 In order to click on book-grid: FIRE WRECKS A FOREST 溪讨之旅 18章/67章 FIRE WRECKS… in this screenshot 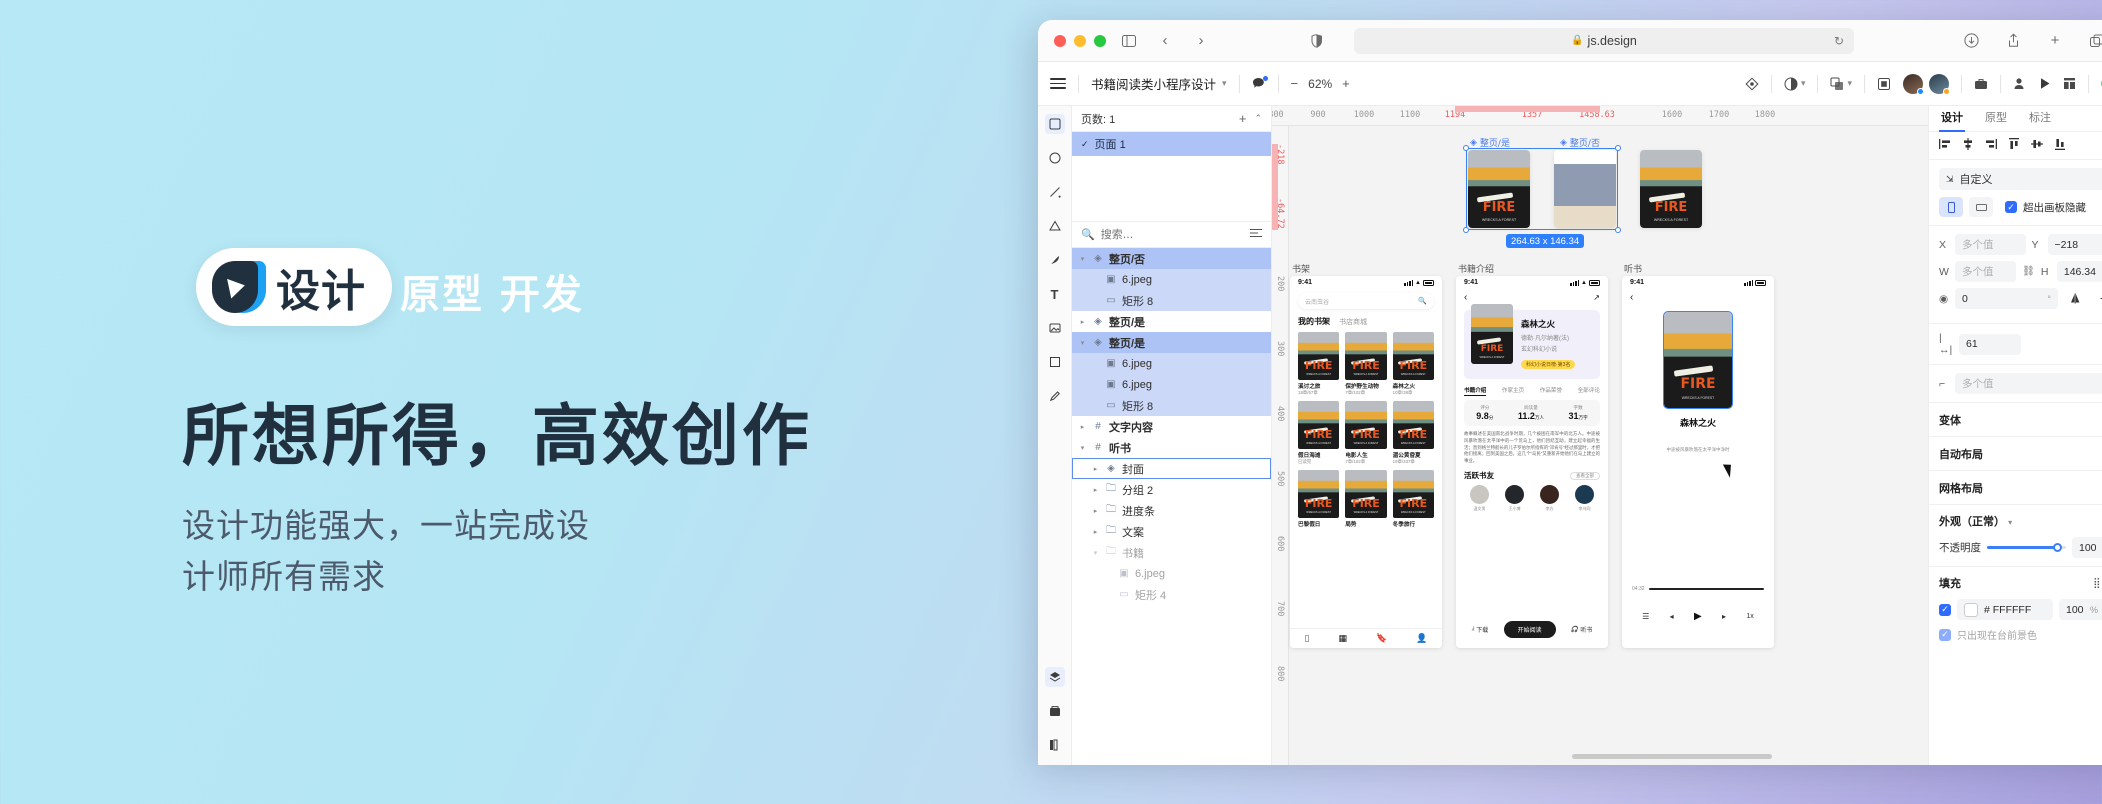, I will do `click(1366, 430)`.